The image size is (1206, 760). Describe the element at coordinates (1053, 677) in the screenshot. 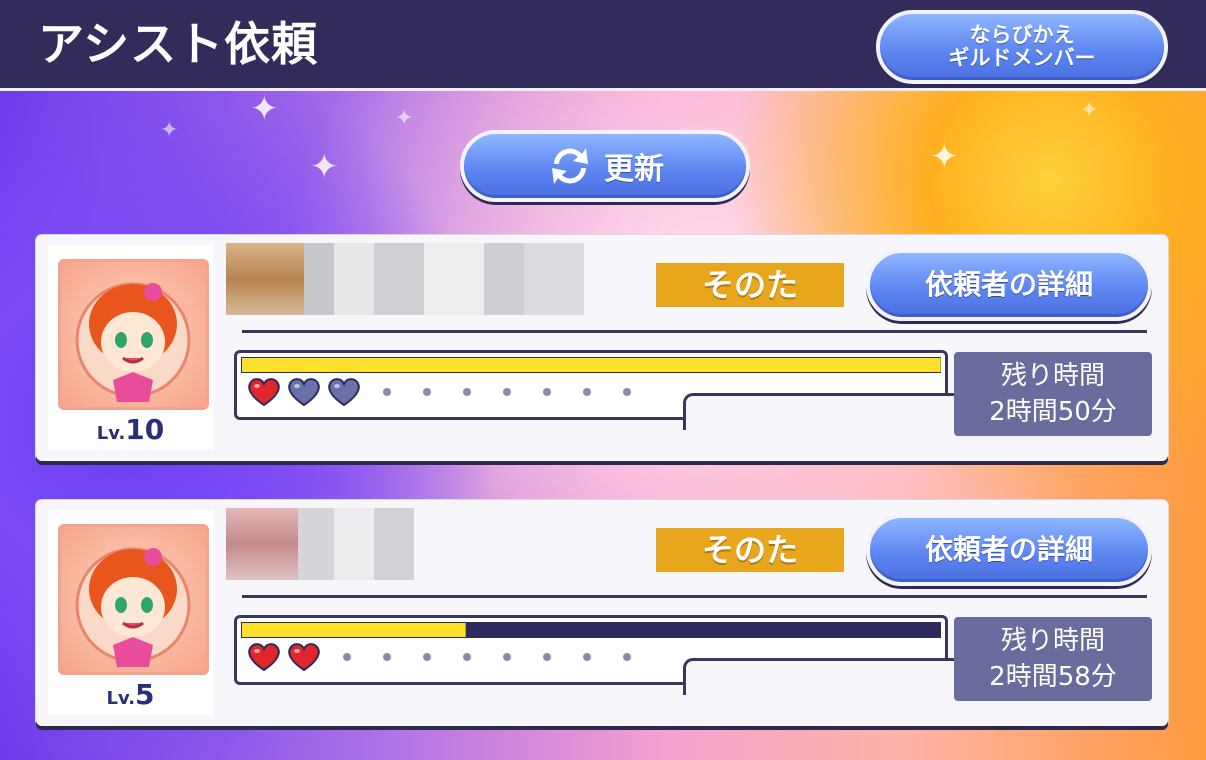

I see `remaining-time-value: 2時間58分` at that location.